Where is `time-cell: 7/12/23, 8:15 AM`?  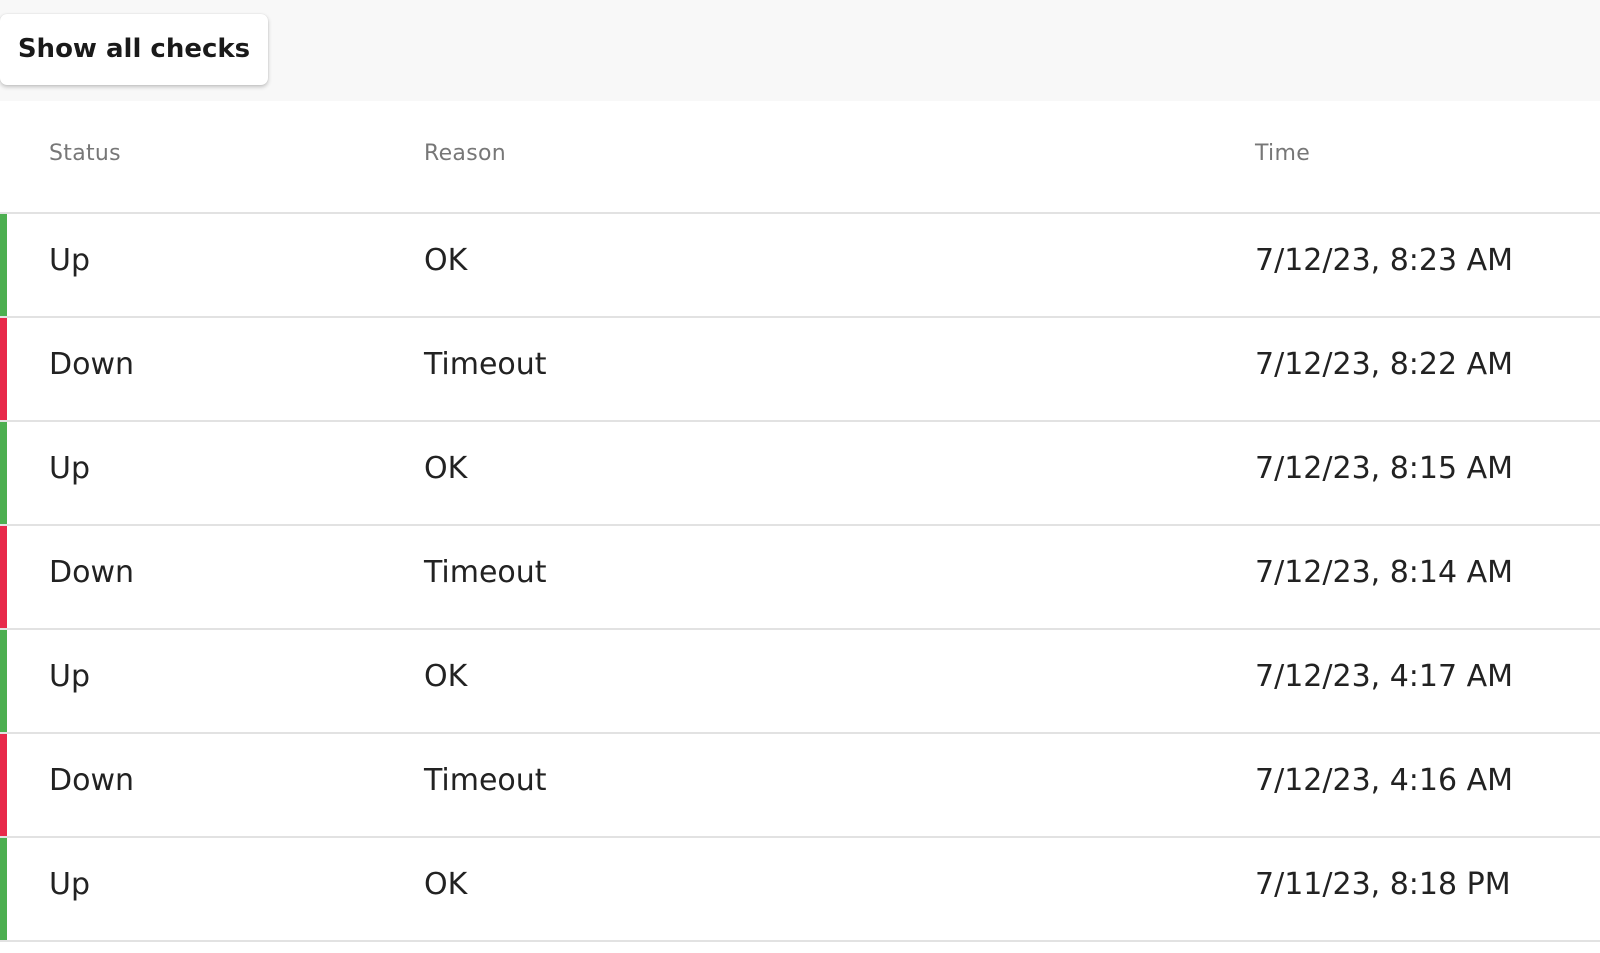
time-cell: 7/12/23, 8:15 AM is located at coordinates (1384, 468).